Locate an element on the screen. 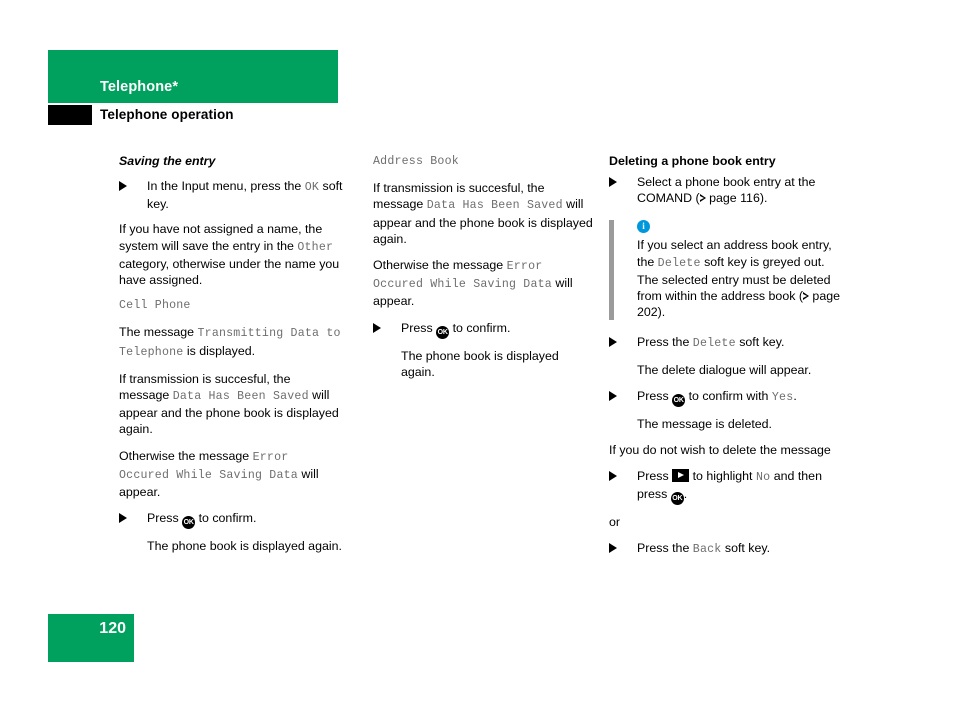  section-marker-box is located at coordinates (70, 115).